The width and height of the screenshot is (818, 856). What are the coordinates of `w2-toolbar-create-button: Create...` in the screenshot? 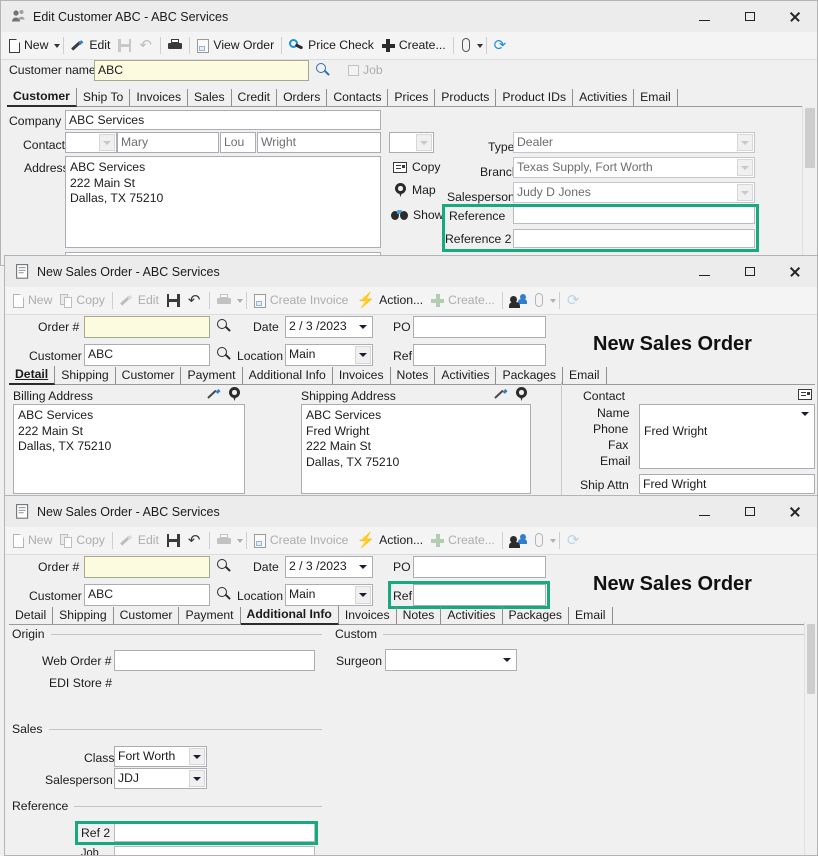 It's located at (463, 301).